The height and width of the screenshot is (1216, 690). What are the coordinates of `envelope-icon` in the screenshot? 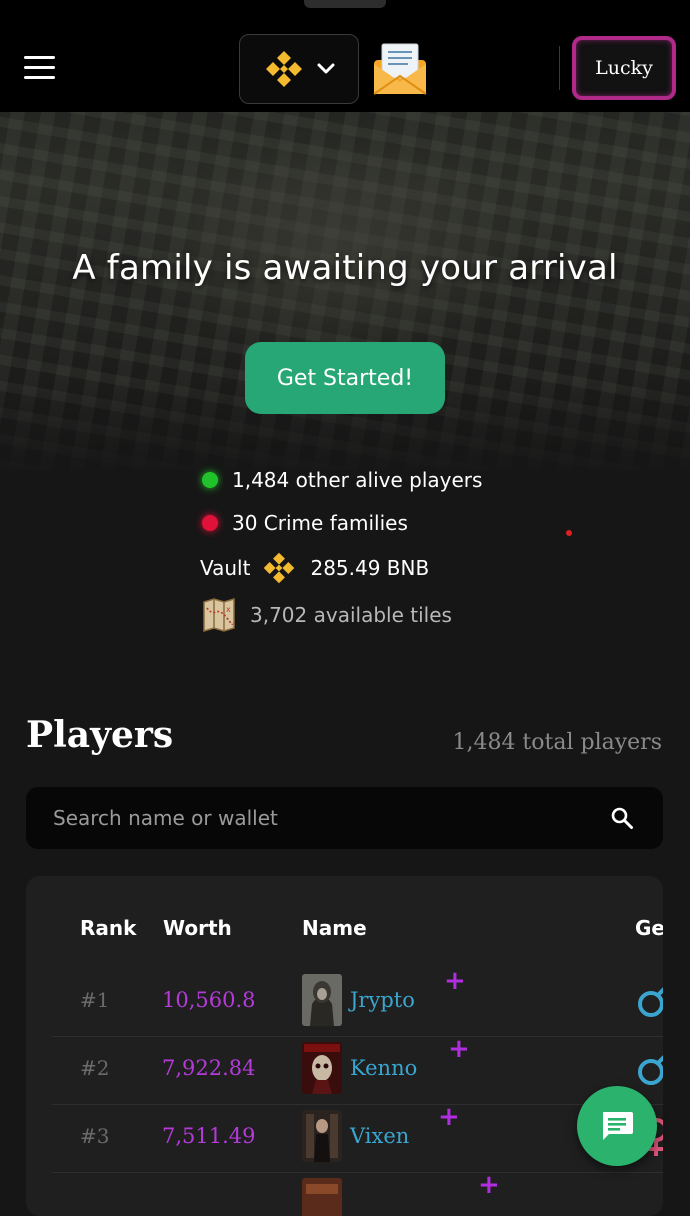 It's located at (400, 71).